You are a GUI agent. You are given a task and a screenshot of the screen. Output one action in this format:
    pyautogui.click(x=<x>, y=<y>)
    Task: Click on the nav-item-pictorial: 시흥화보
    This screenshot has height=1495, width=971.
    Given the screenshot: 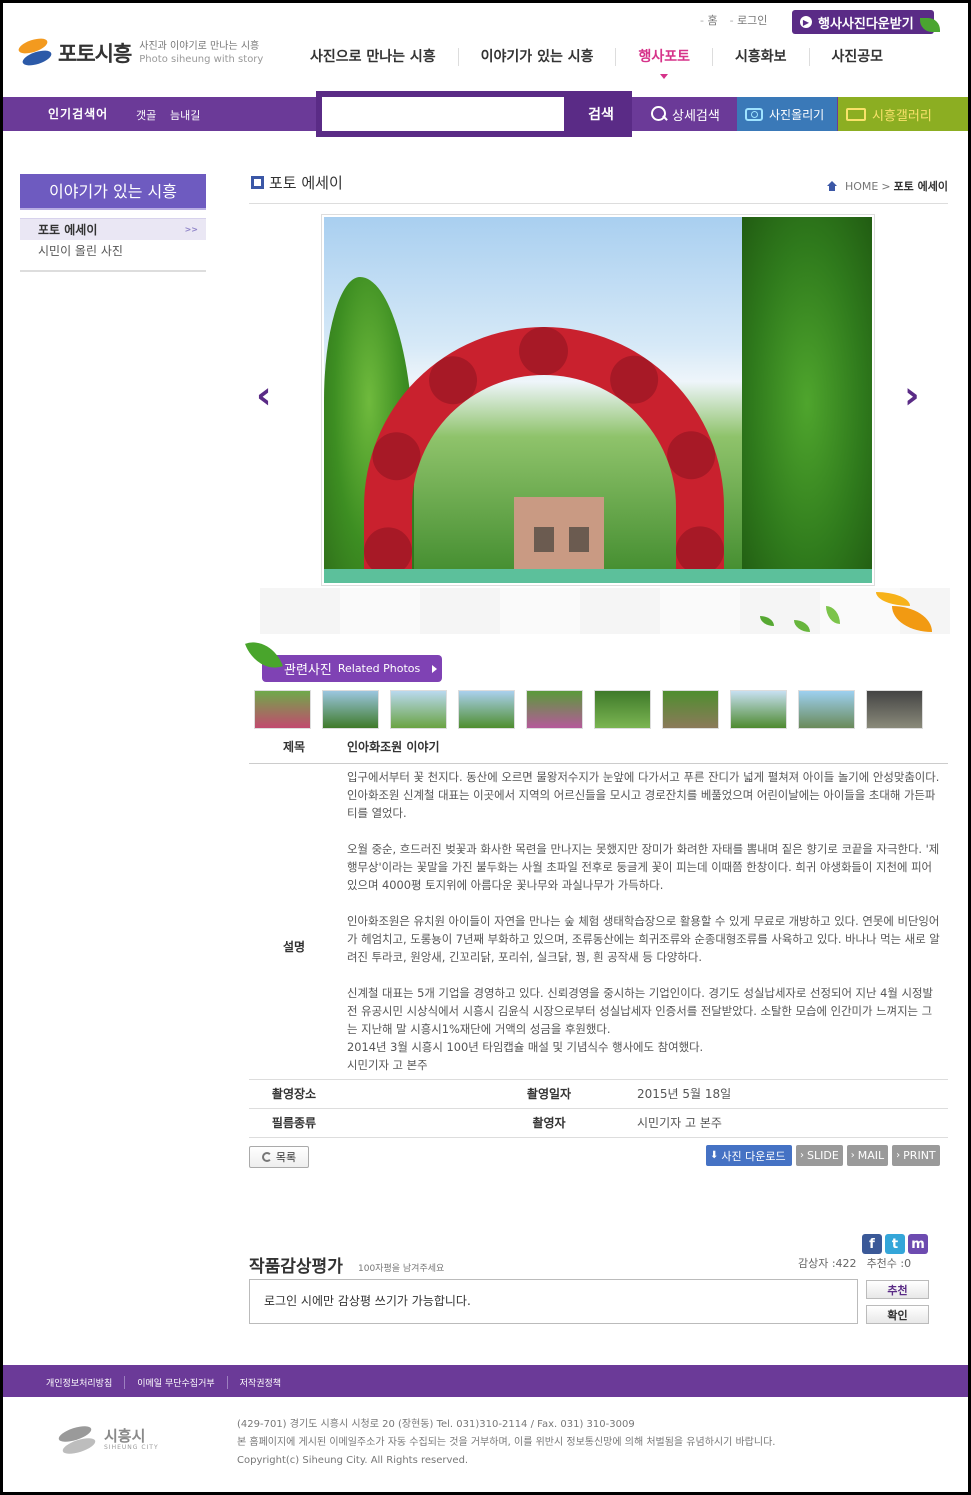 What is the action you would take?
    pyautogui.click(x=760, y=57)
    